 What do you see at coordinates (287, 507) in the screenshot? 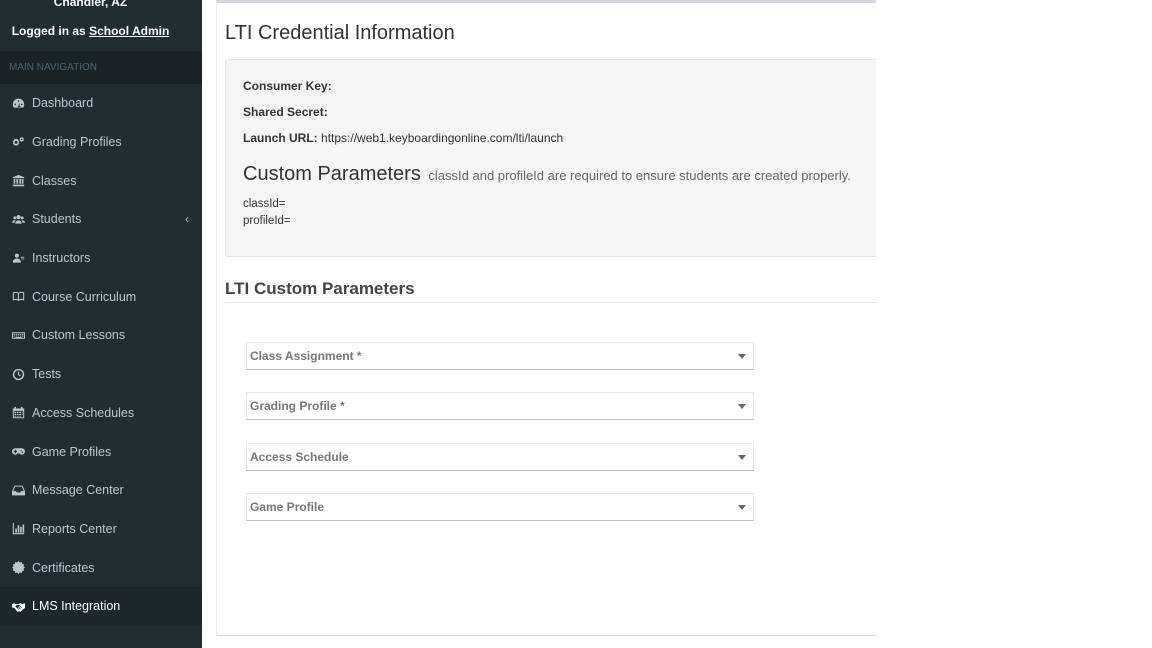
I see `select-placeholder: Game Profile` at bounding box center [287, 507].